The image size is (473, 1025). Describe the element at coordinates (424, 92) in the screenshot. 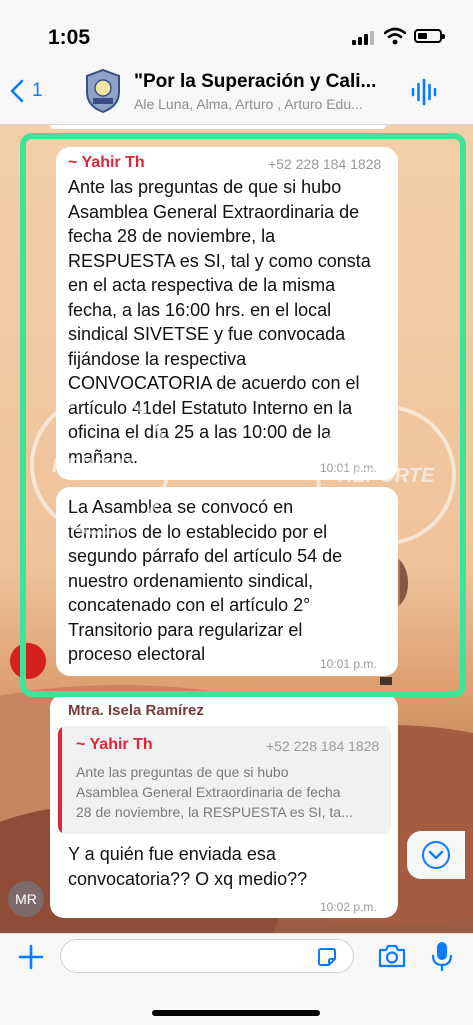

I see `audio-call-icon` at that location.